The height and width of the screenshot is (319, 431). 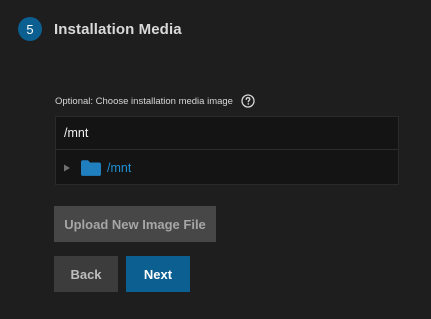 I want to click on back-button: Back, so click(x=86, y=274).